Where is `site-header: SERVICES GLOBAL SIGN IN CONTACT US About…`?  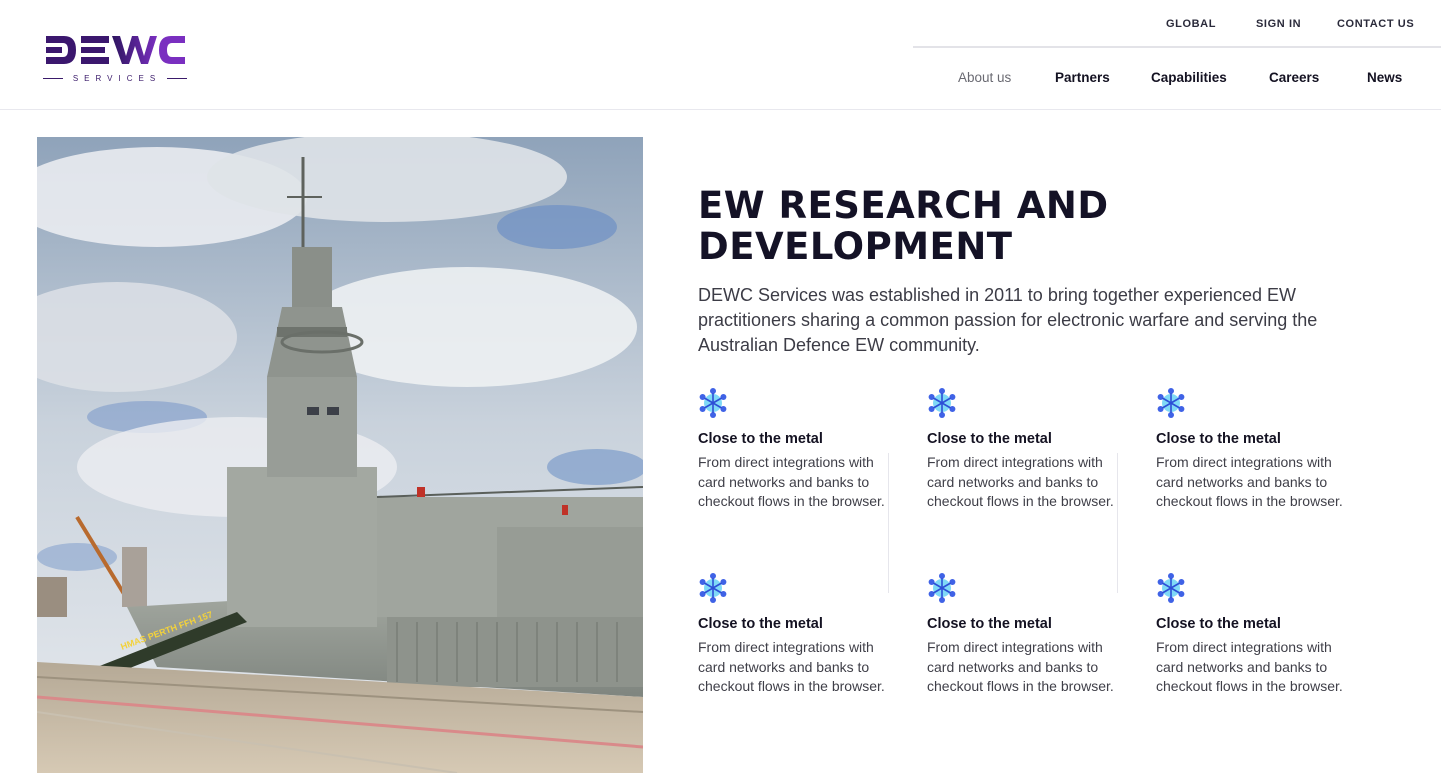
site-header: SERVICES GLOBAL SIGN IN CONTACT US About… is located at coordinates (720, 55).